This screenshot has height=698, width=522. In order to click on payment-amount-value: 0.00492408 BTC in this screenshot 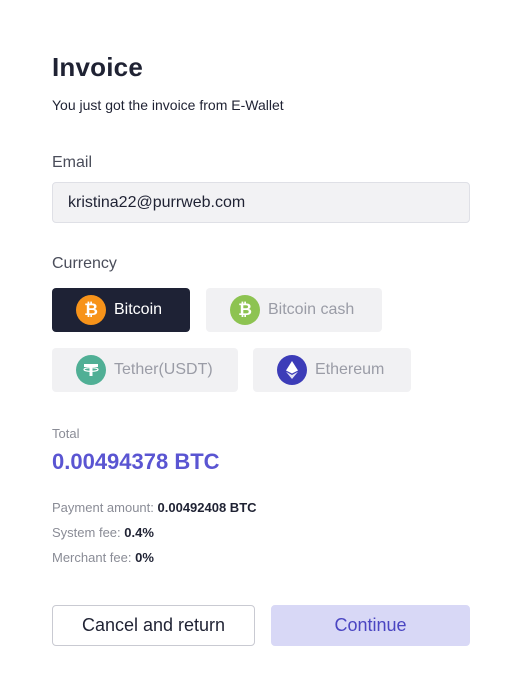, I will do `click(207, 507)`.